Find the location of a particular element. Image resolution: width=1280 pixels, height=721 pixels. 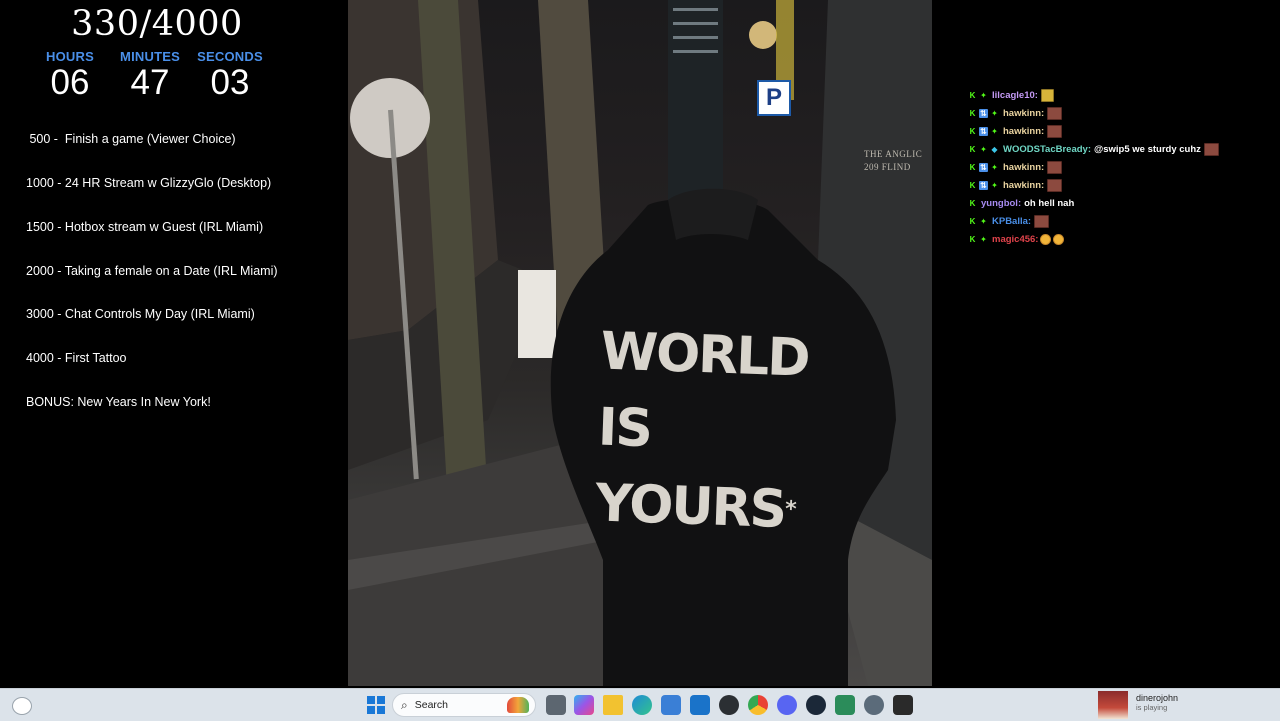

weather-icon is located at coordinates (22, 706).